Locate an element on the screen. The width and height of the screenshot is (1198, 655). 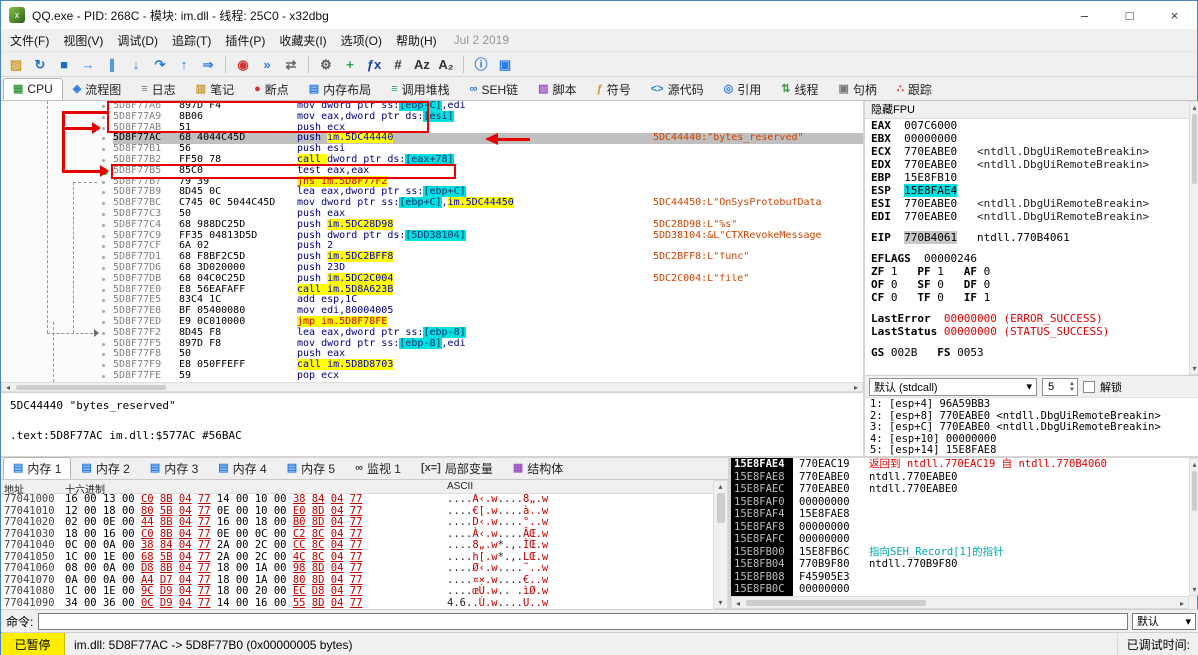
register-row: EFLAGS 00000246 is located at coordinates (1027, 258).